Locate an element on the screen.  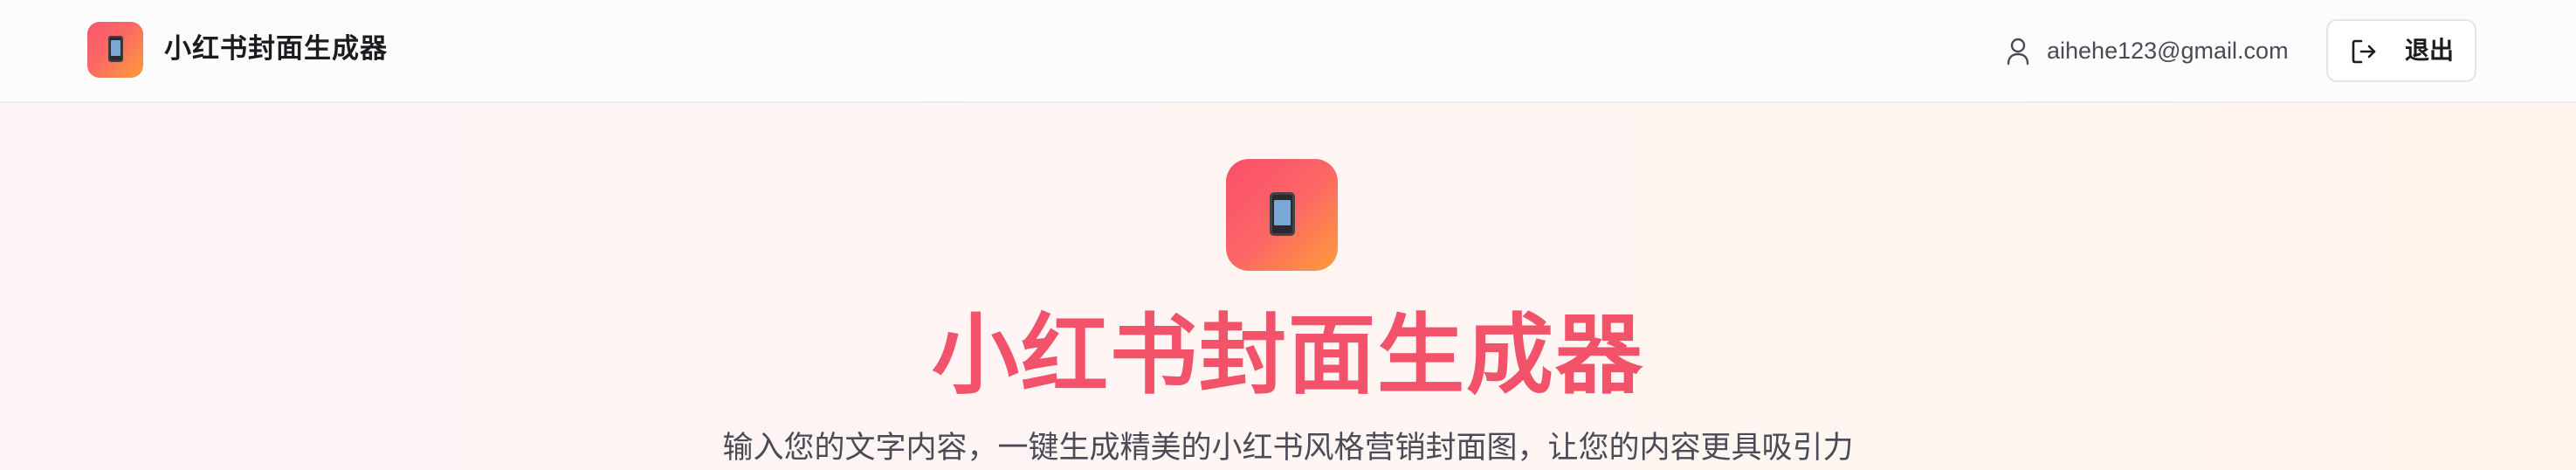
app-logo is located at coordinates (115, 50).